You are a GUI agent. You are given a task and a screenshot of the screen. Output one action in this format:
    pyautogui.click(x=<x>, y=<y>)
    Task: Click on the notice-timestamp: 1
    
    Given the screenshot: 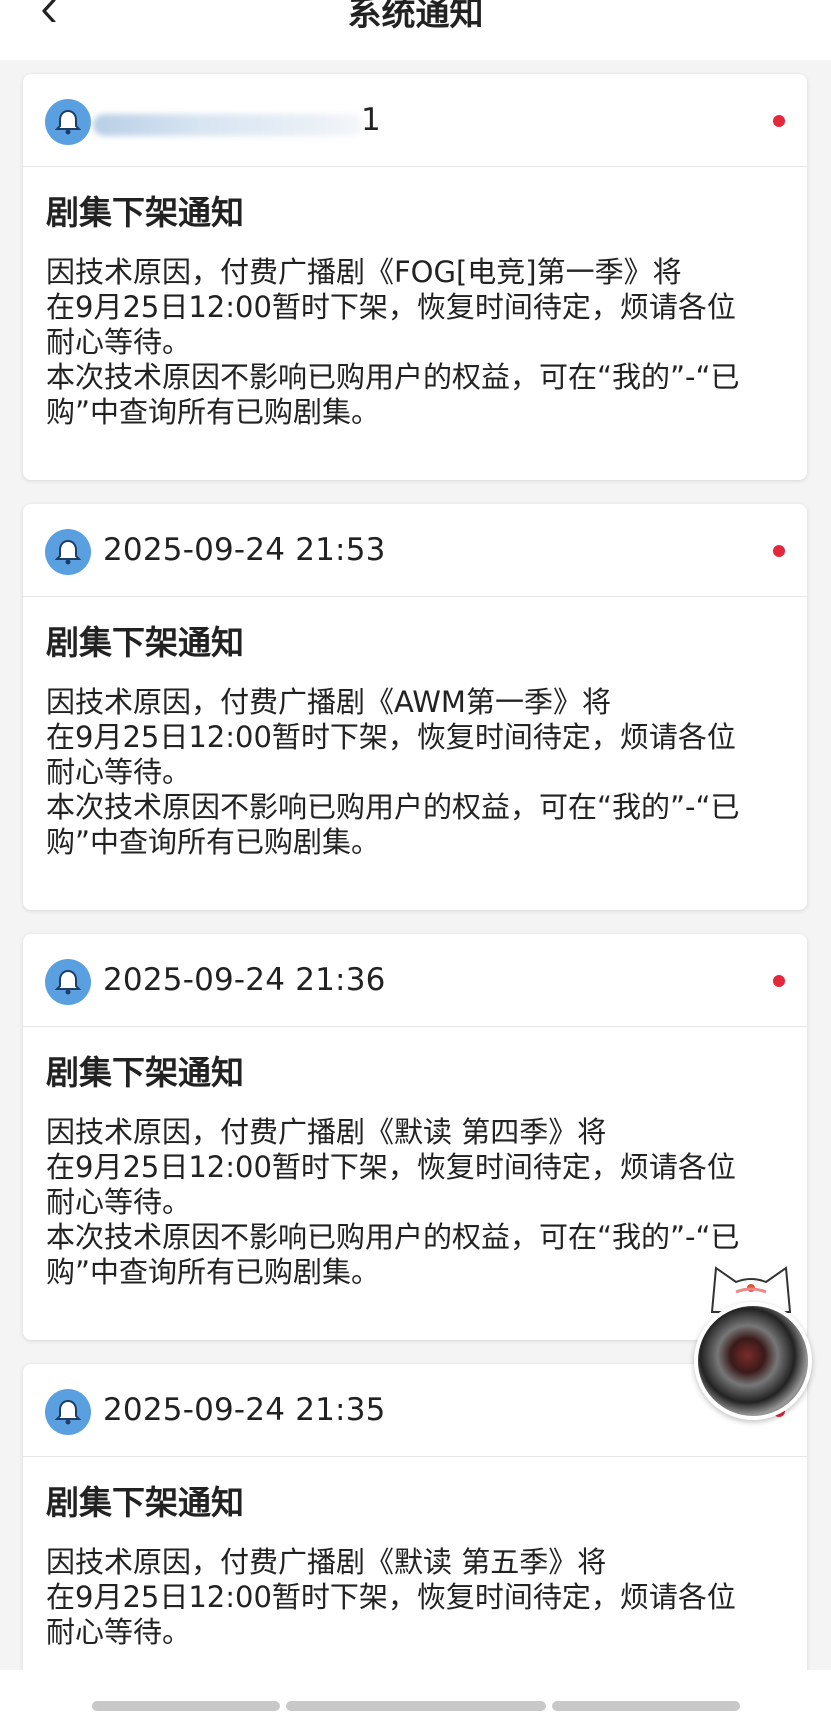 What is the action you would take?
    pyautogui.click(x=371, y=120)
    